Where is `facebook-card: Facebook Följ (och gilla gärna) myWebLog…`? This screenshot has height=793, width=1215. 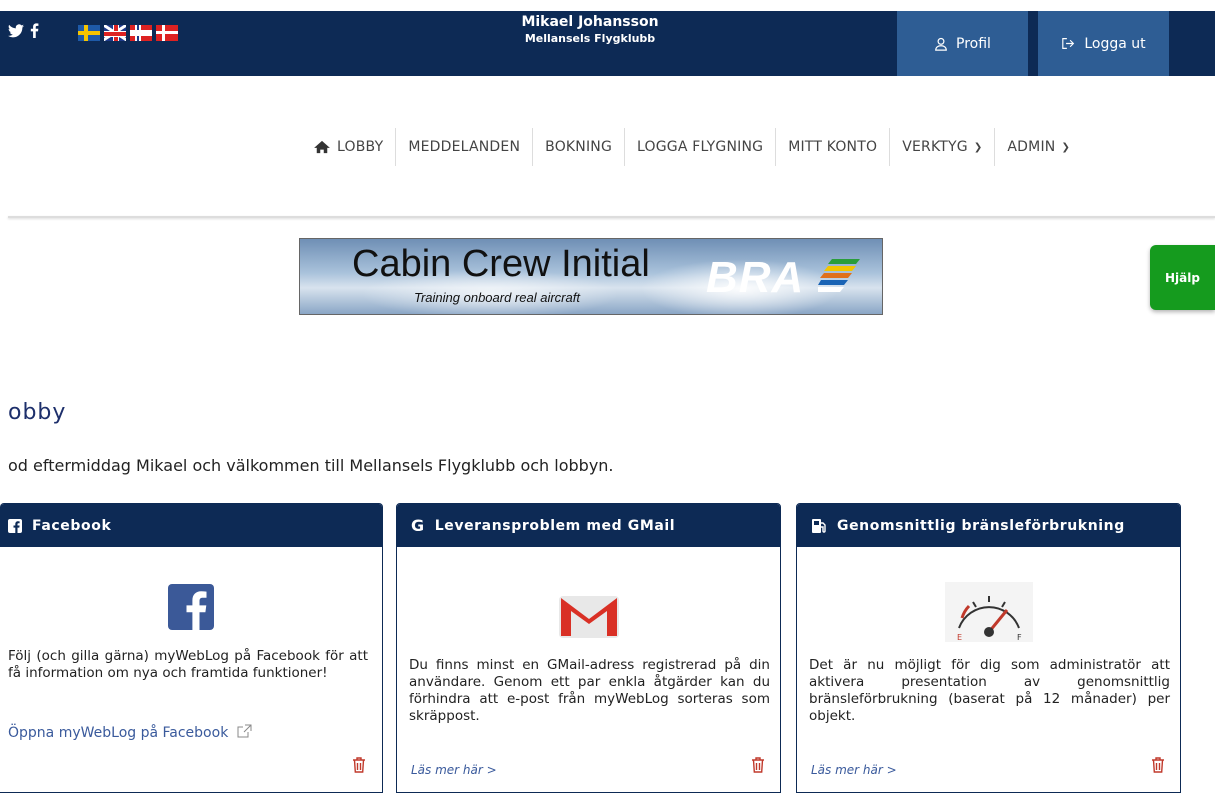 facebook-card: Facebook Följ (och gilla gärna) myWebLog… is located at coordinates (191, 648).